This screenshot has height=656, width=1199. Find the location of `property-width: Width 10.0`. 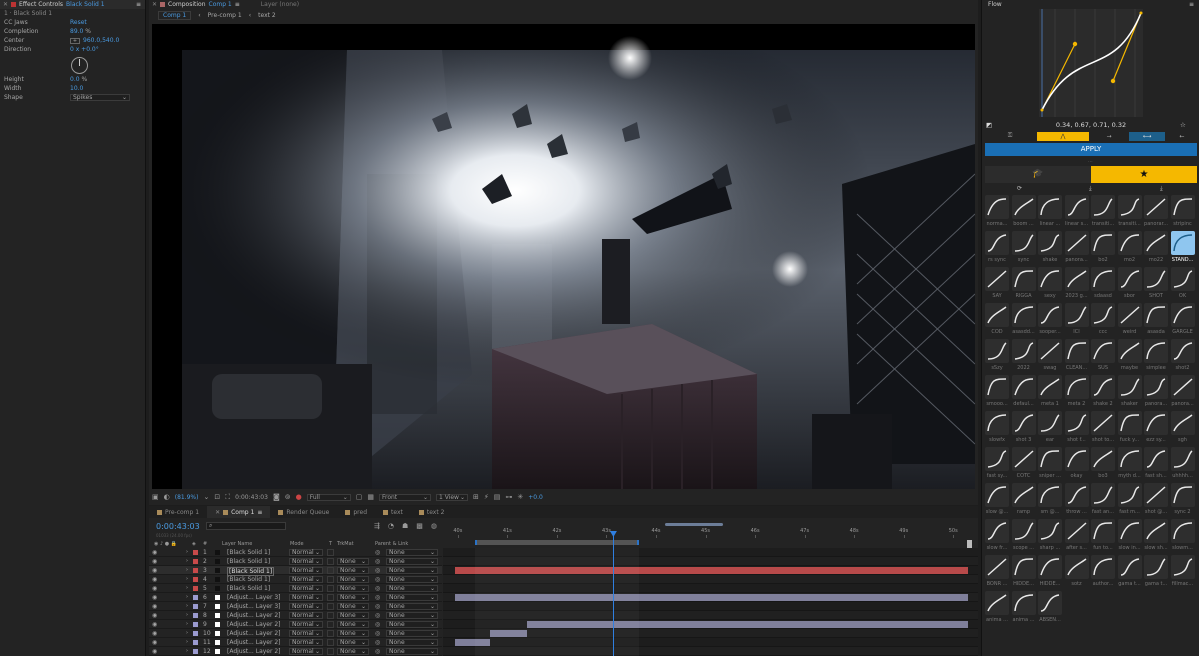

property-width: Width 10.0 is located at coordinates (72, 88).